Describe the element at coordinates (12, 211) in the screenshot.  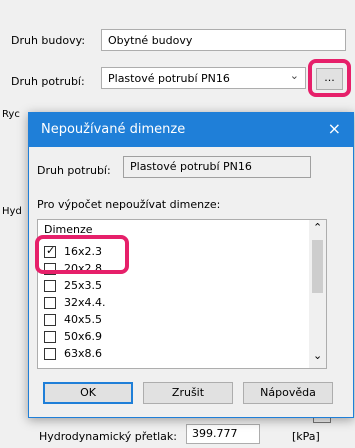
I see `label-hyd: Hyd` at that location.